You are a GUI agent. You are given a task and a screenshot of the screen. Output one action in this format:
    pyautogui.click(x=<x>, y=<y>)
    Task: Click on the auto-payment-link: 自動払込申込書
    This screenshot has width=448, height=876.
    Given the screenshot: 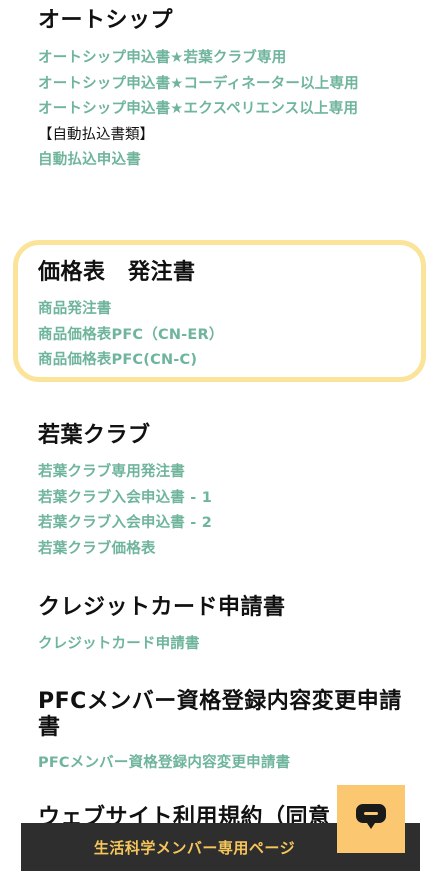 What is the action you would take?
    pyautogui.click(x=224, y=161)
    